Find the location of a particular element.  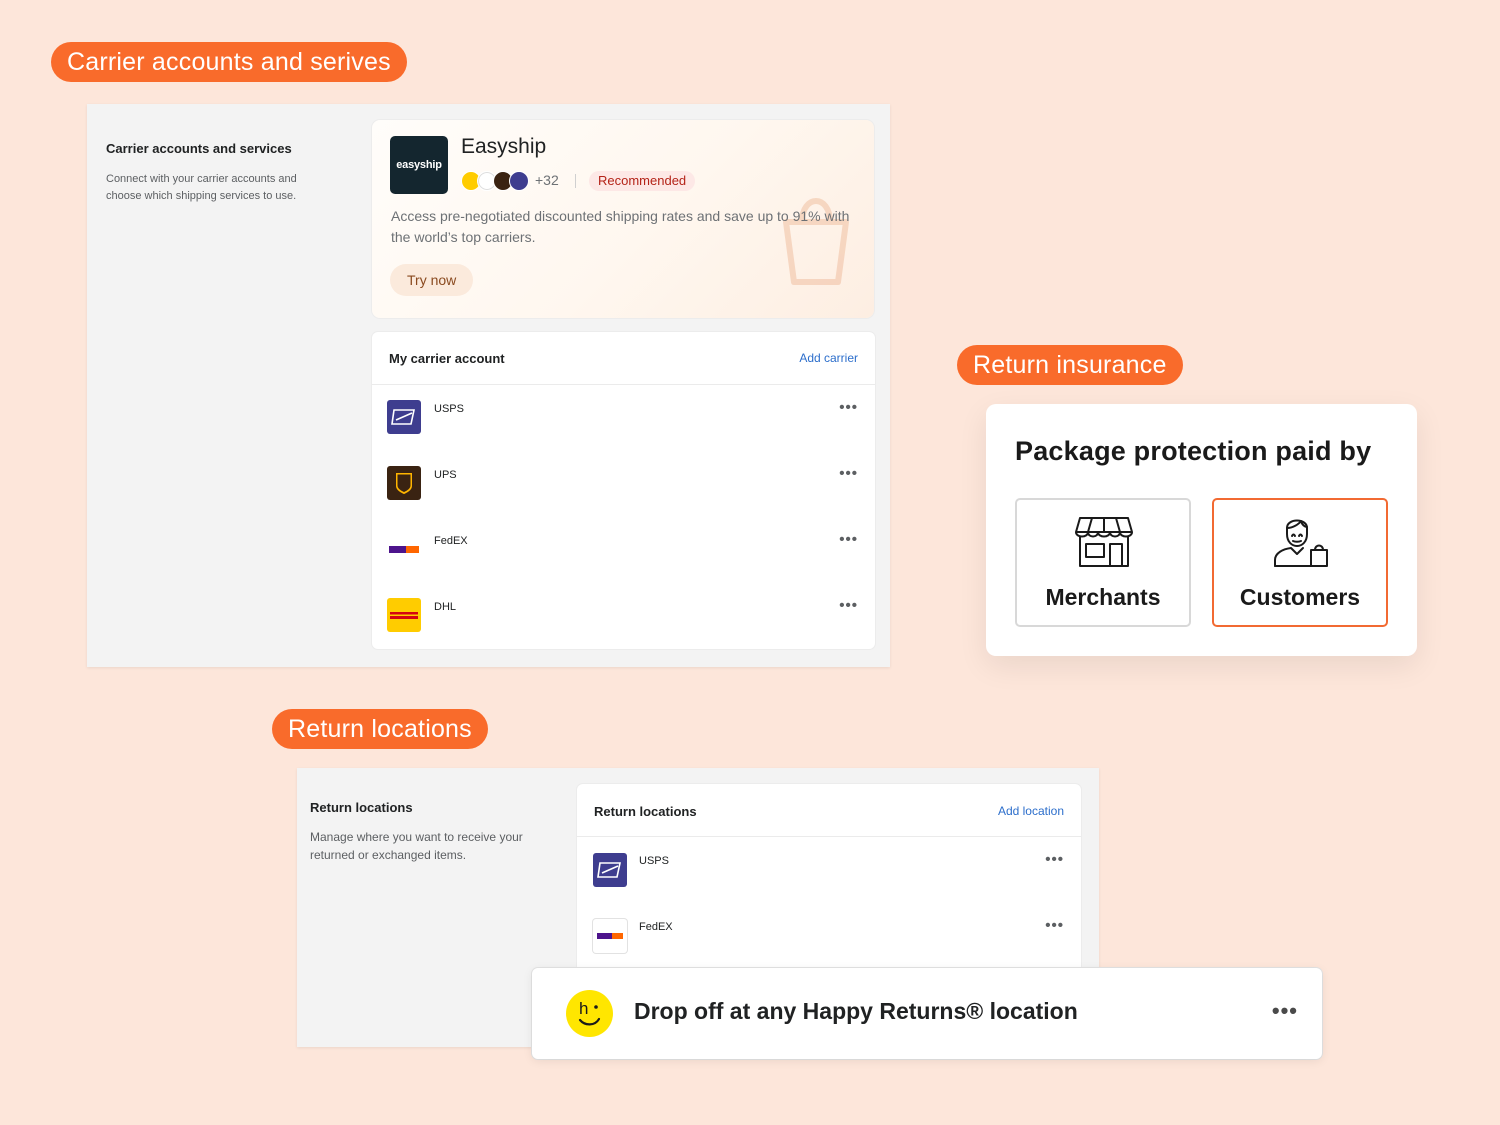

location-row-usps: USPS ••• is located at coordinates (829, 870).